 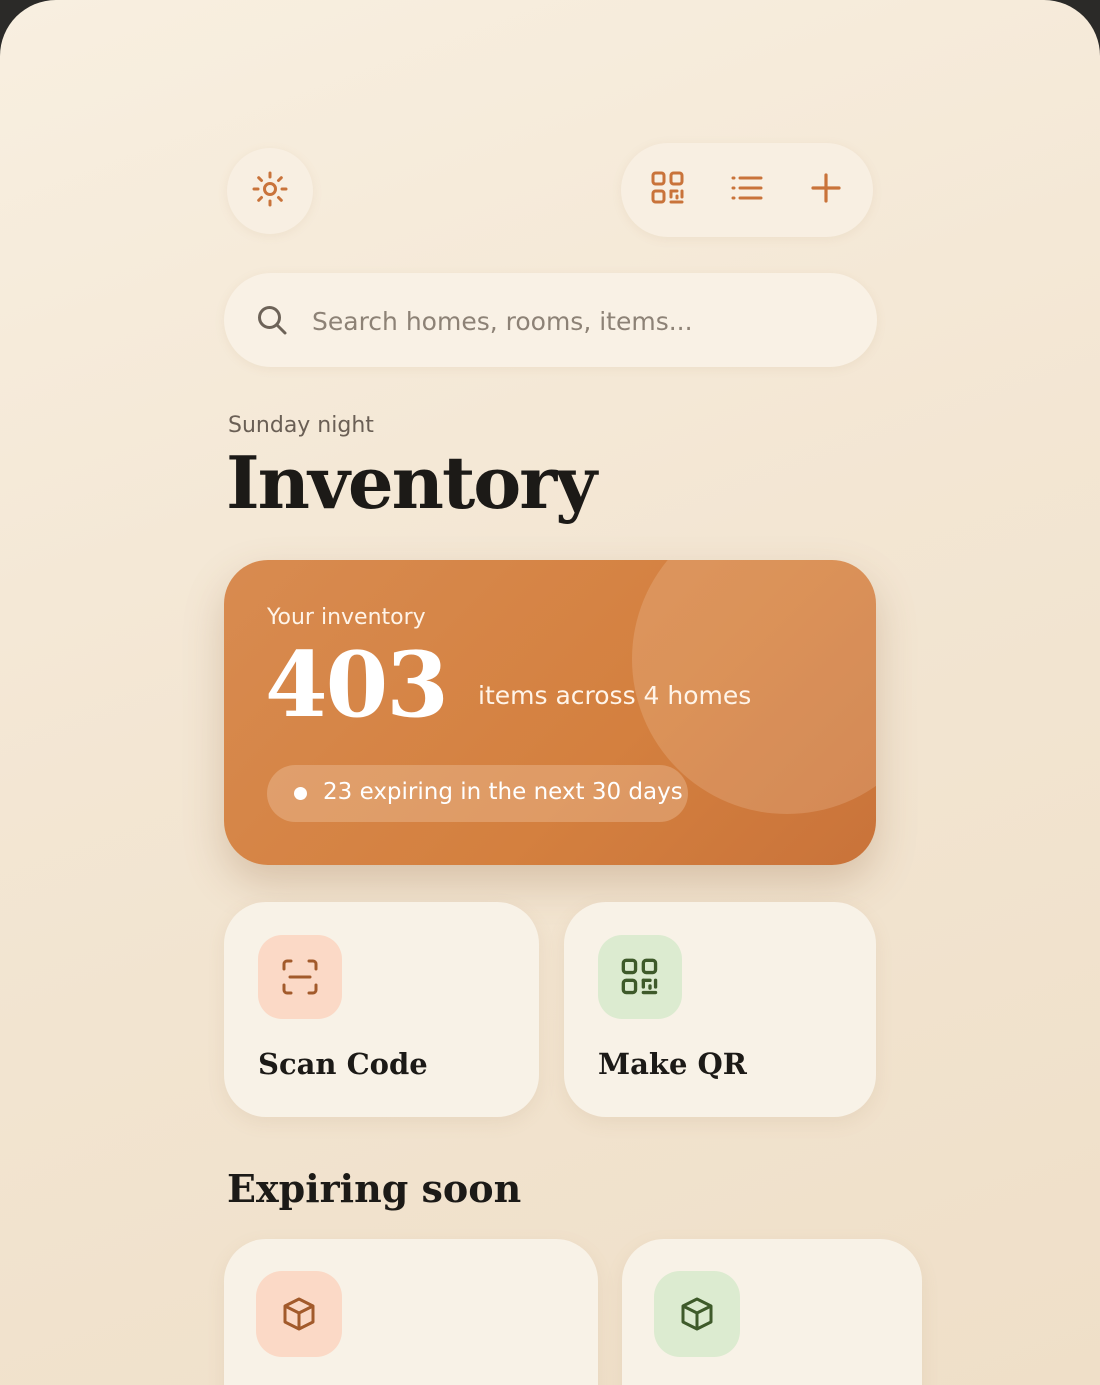 I want to click on make-qr-label: Make QR, so click(x=672, y=1064).